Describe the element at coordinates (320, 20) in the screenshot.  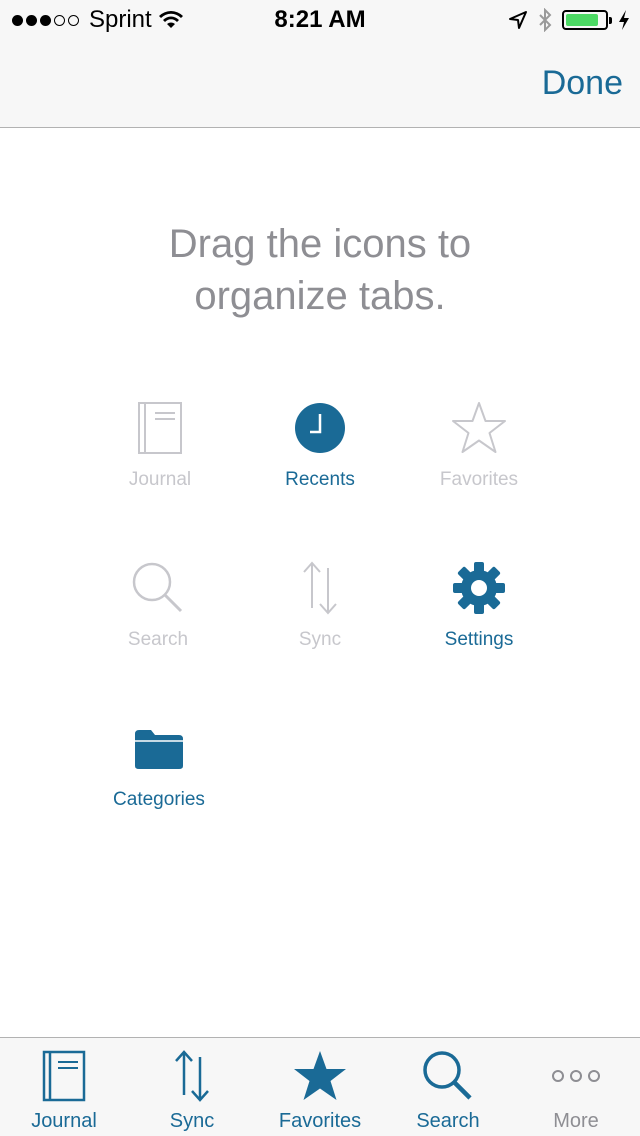
I see `status-bar: Sprint 8:21 AM` at that location.